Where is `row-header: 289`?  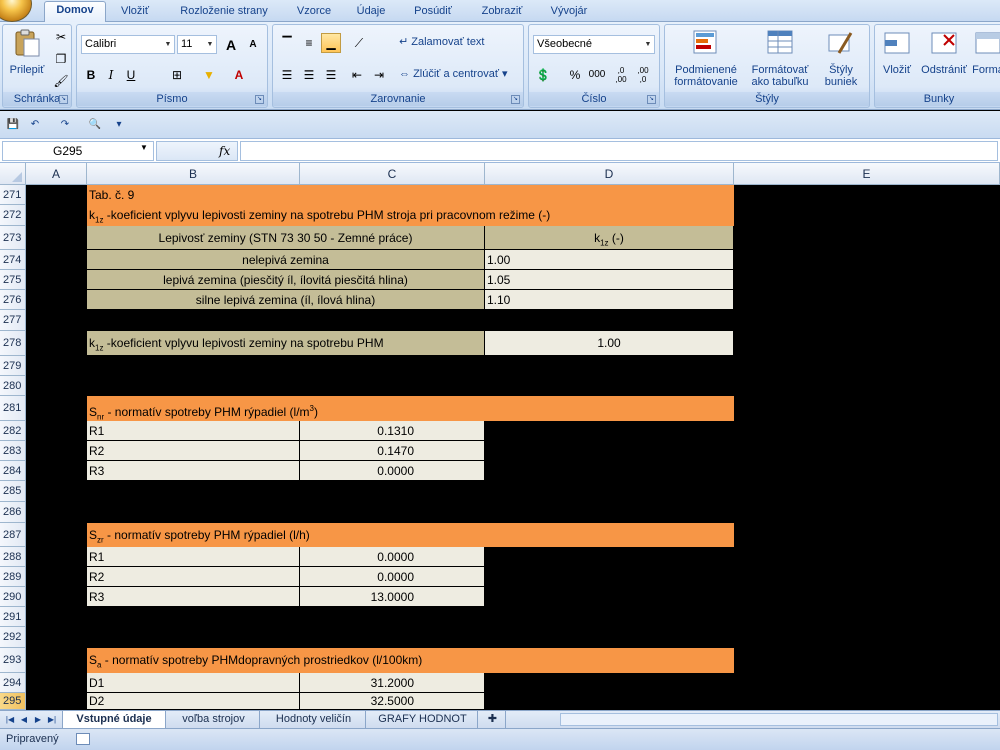 row-header: 289 is located at coordinates (13, 577).